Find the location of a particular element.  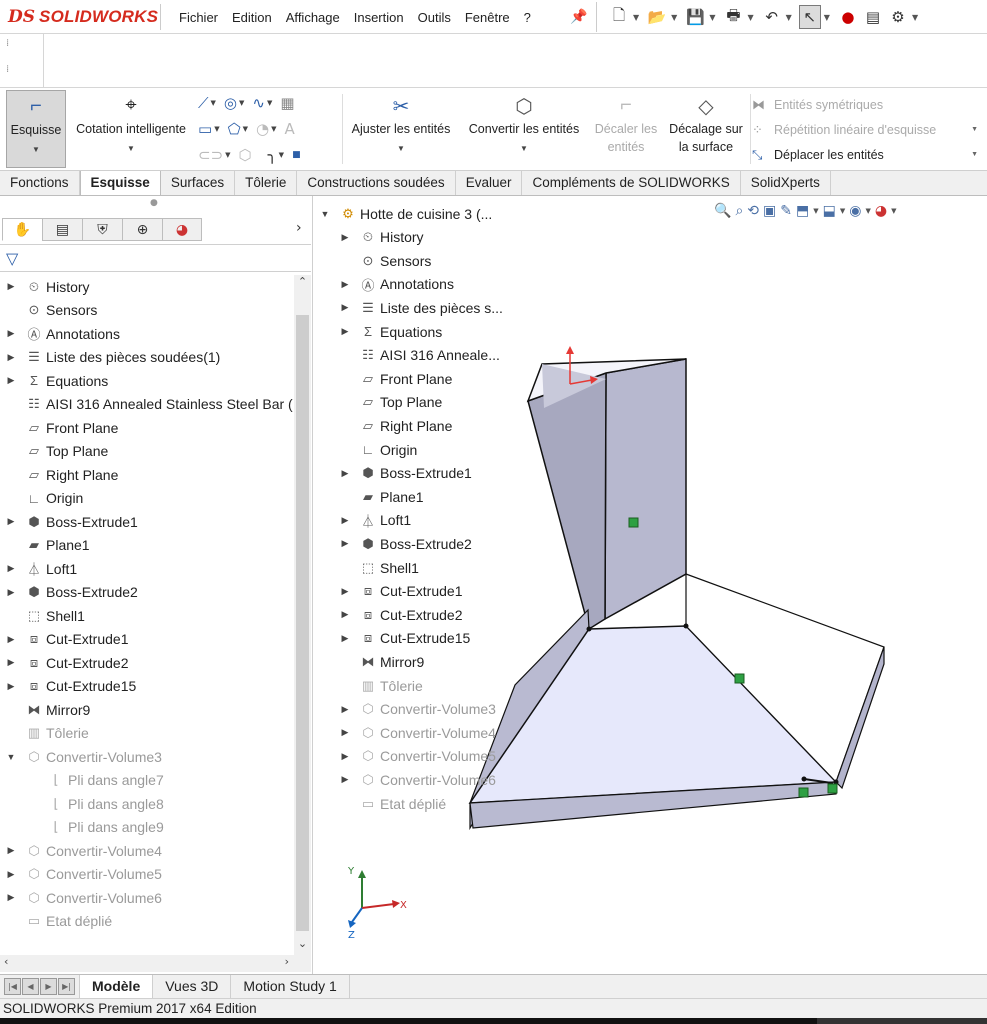

save-dropdown-icon: ▼ is located at coordinates (712, 17).